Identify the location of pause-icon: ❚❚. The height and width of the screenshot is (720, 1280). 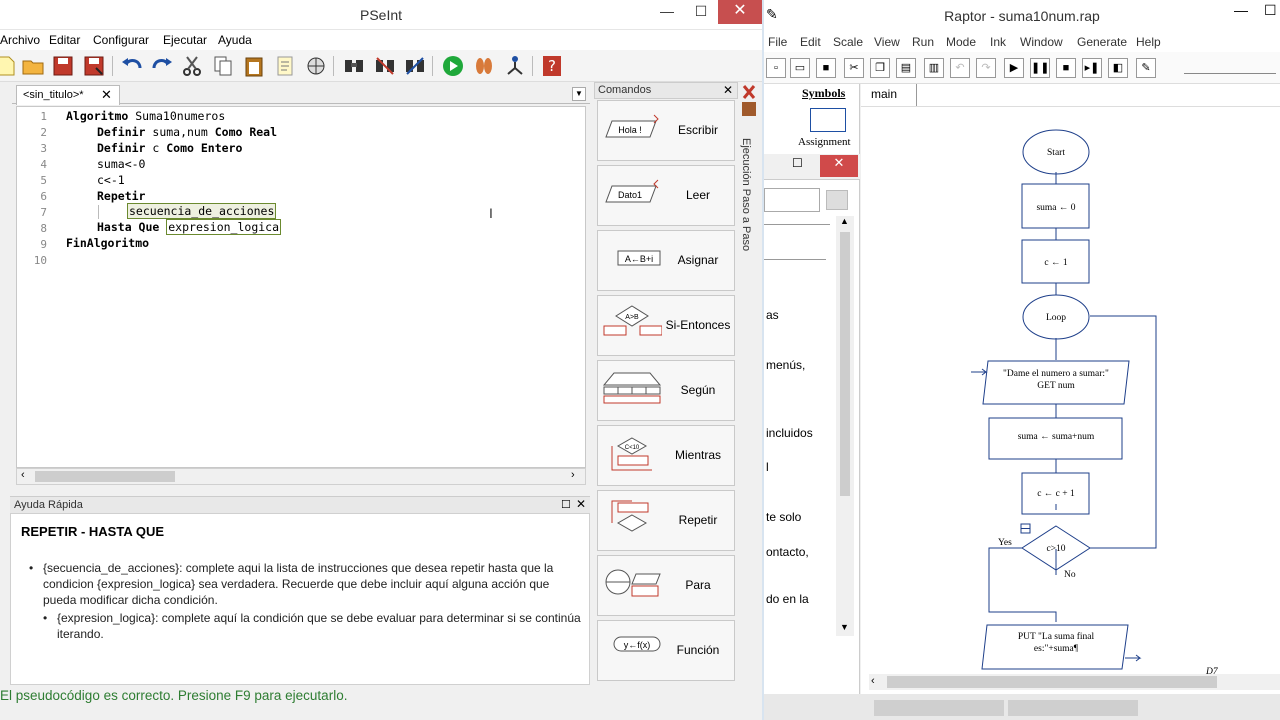
(1040, 68).